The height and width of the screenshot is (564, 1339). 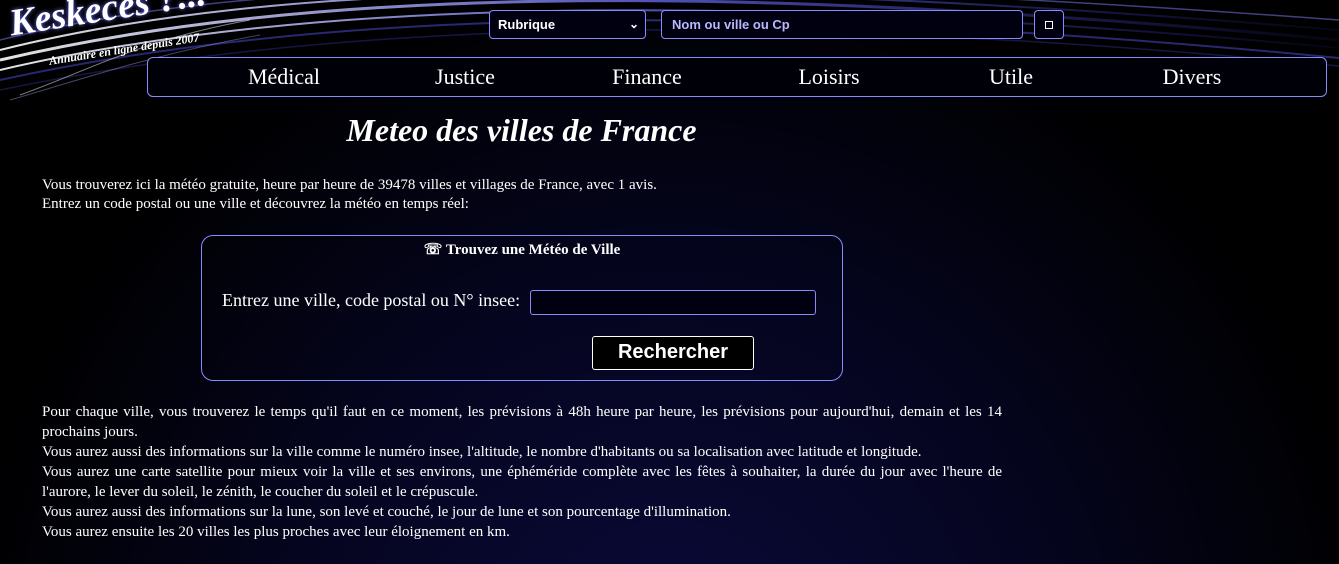 I want to click on nav-item-divers: Divers, so click(x=1192, y=77).